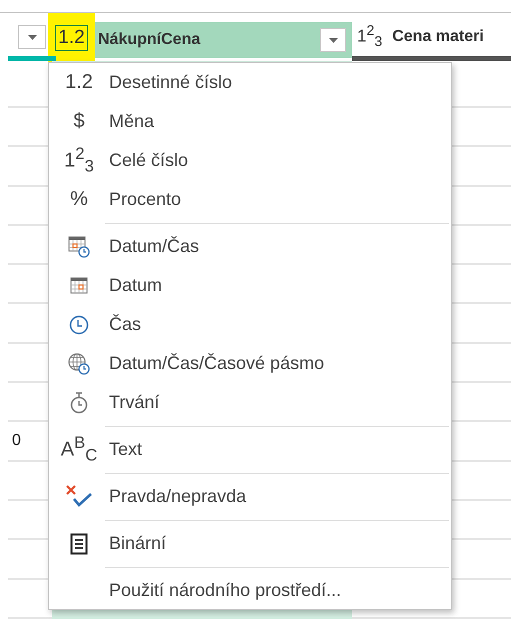 The width and height of the screenshot is (511, 635). What do you see at coordinates (79, 199) in the screenshot?
I see `type-icon: %` at bounding box center [79, 199].